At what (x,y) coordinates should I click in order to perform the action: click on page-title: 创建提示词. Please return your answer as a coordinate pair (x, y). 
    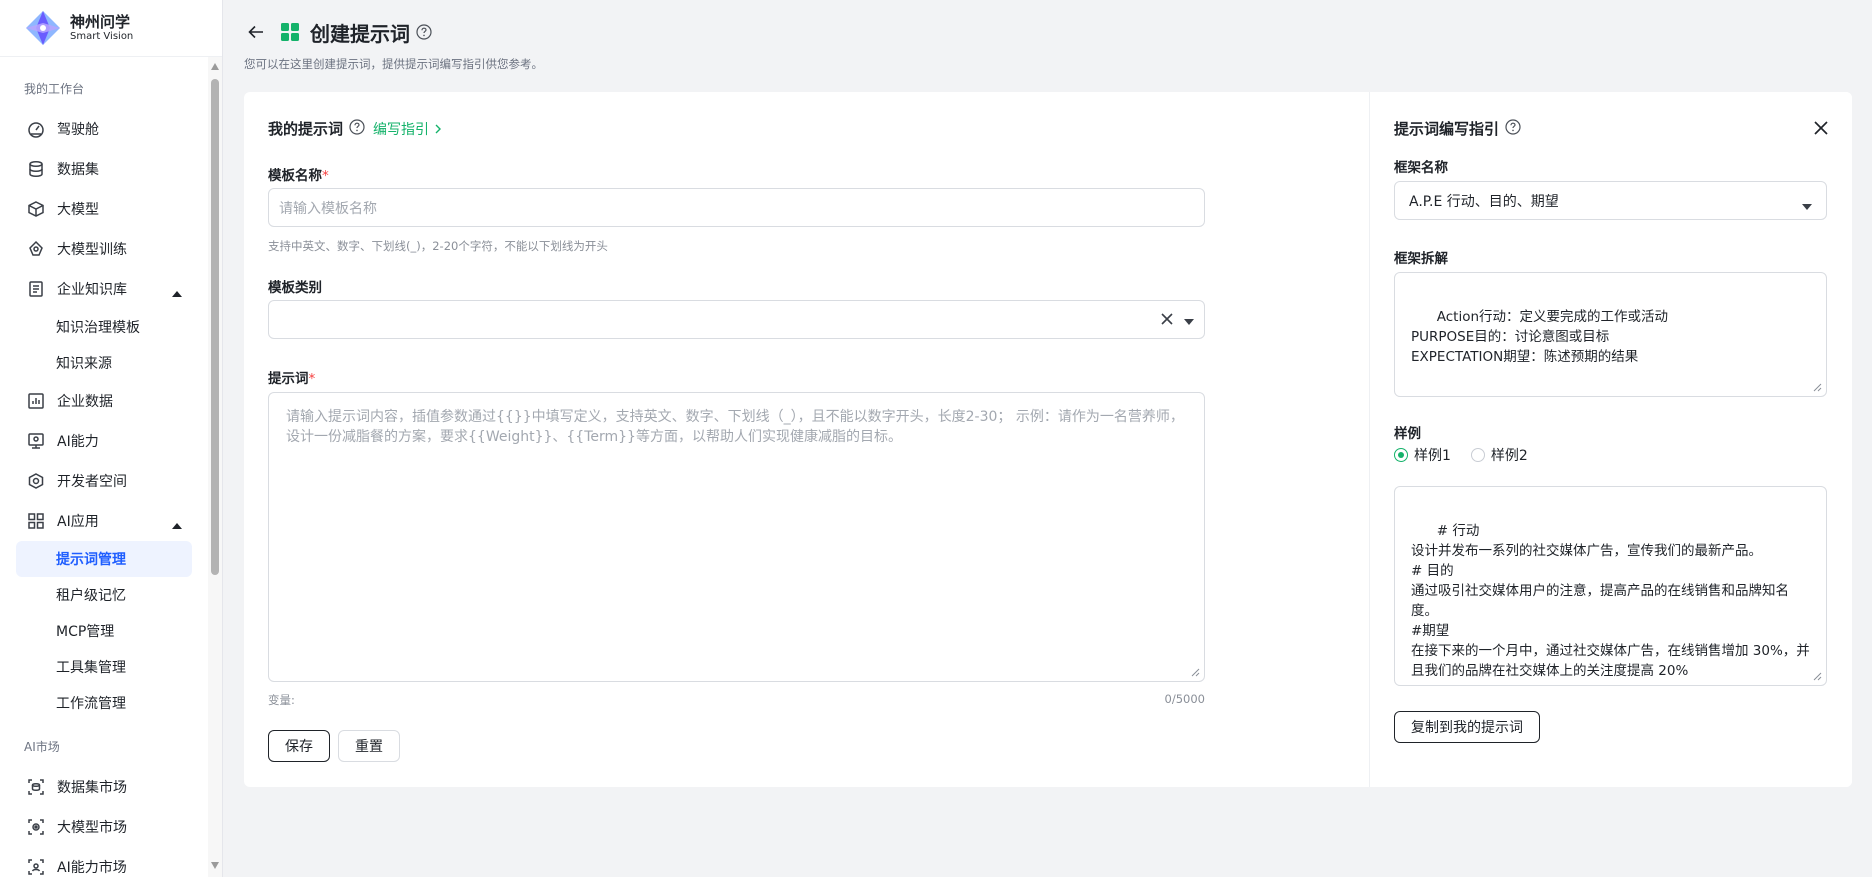
    Looking at the image, I should click on (360, 33).